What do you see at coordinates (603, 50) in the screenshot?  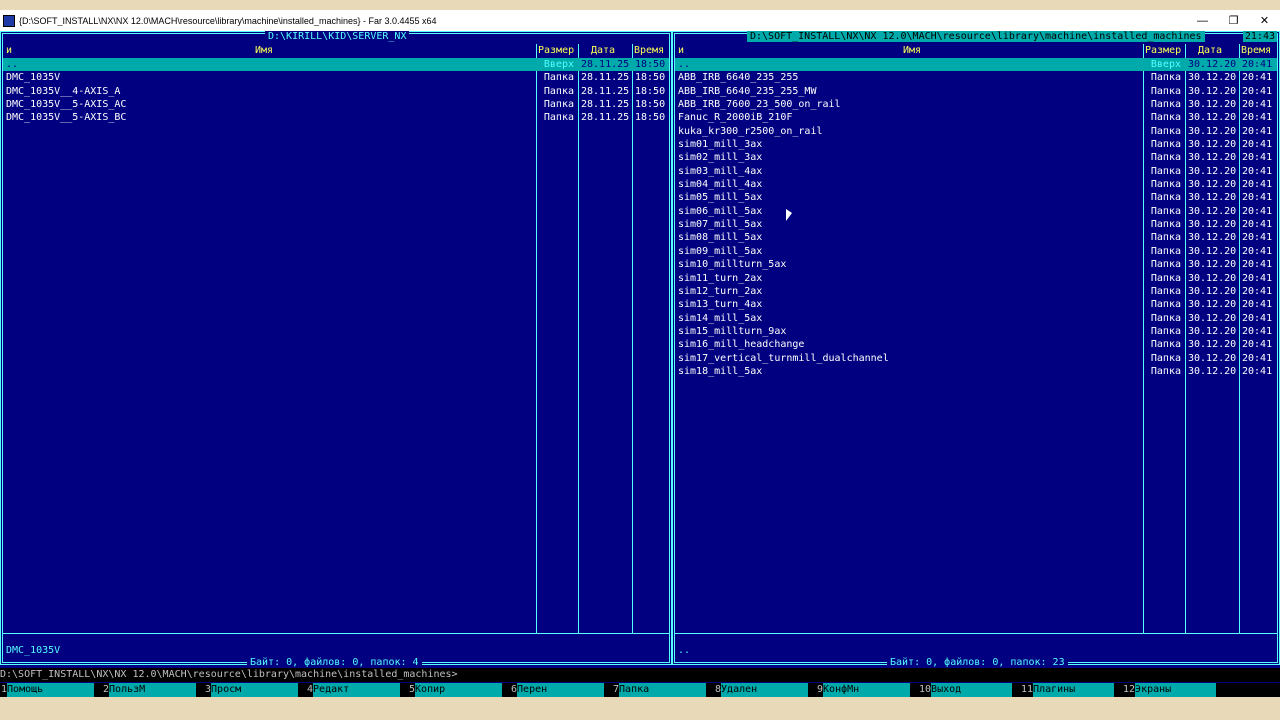 I see `left-header-date: Дата` at bounding box center [603, 50].